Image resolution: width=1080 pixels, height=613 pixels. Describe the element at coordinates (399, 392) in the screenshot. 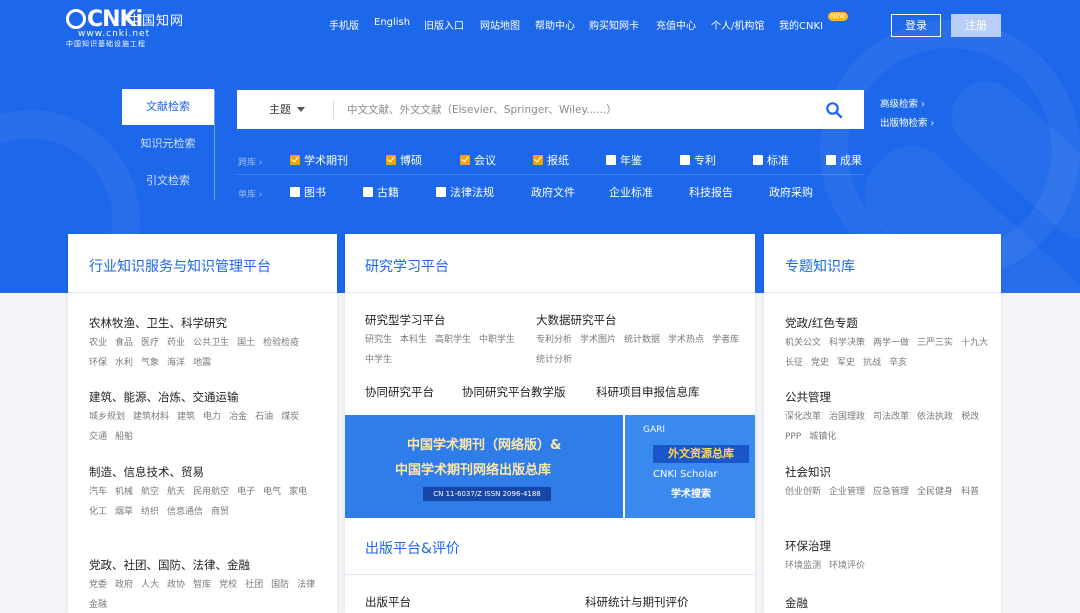

I see `collab-platform-link: 协同研究平台` at that location.